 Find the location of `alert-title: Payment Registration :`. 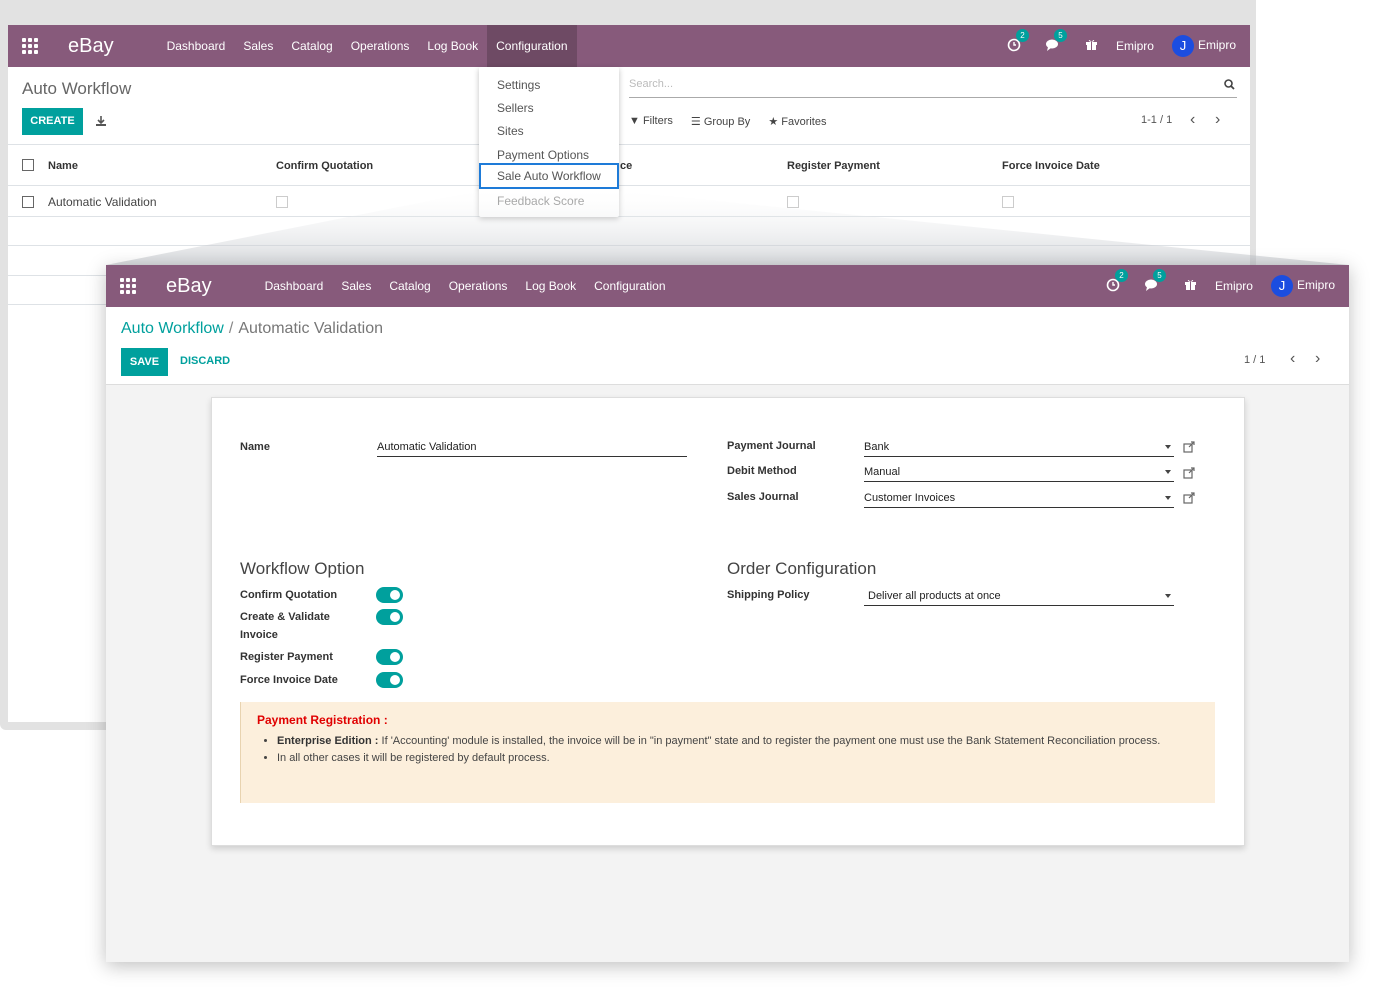

alert-title: Payment Registration : is located at coordinates (322, 720).